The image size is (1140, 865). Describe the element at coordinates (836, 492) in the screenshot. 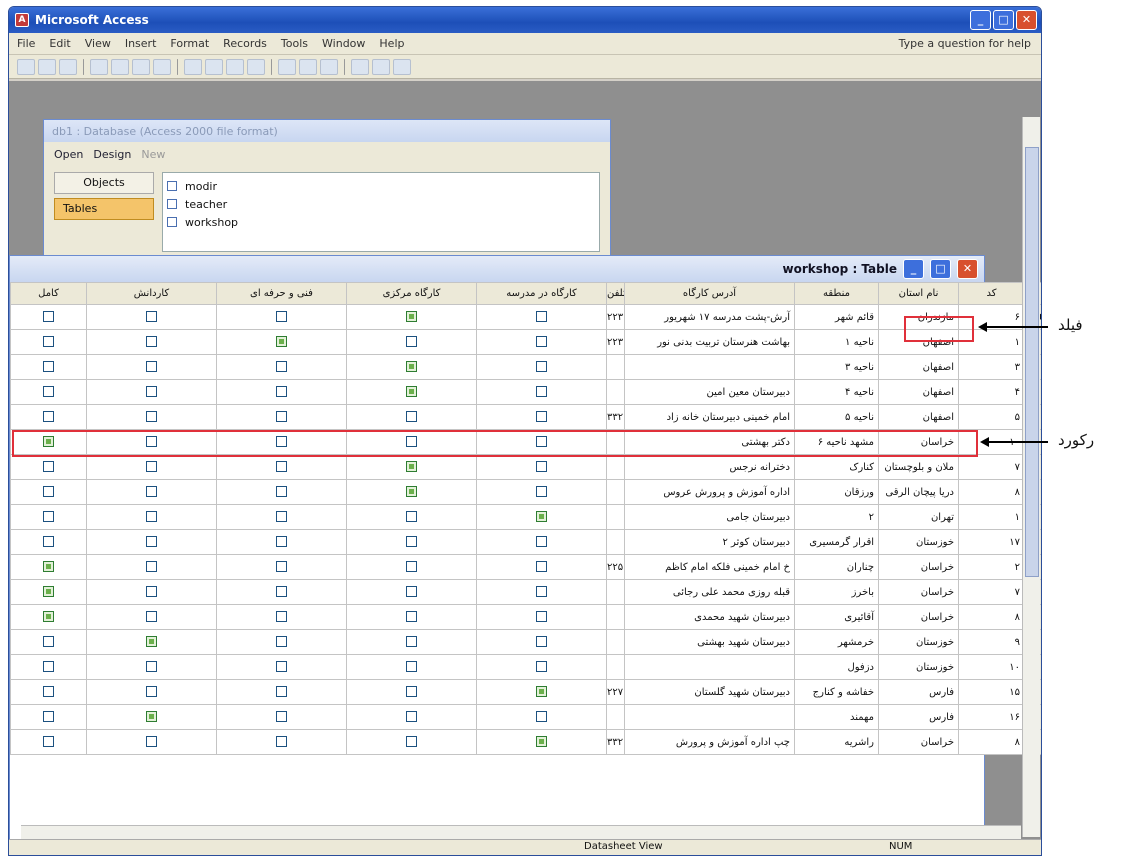

I see `region-cell: ورزقان` at that location.